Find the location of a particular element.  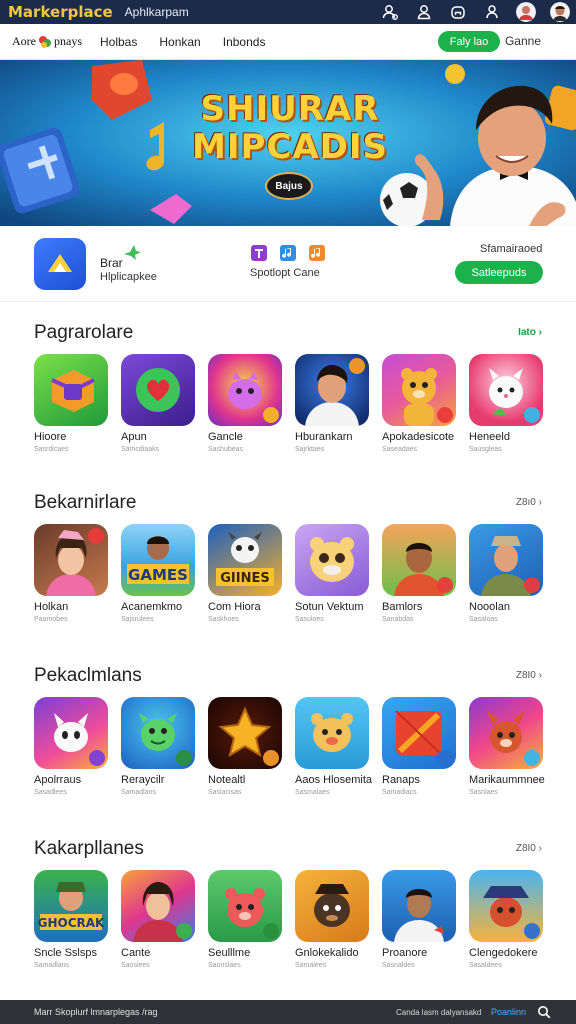

app-tile: Proanore Sasnaldes is located at coordinates (419, 919).